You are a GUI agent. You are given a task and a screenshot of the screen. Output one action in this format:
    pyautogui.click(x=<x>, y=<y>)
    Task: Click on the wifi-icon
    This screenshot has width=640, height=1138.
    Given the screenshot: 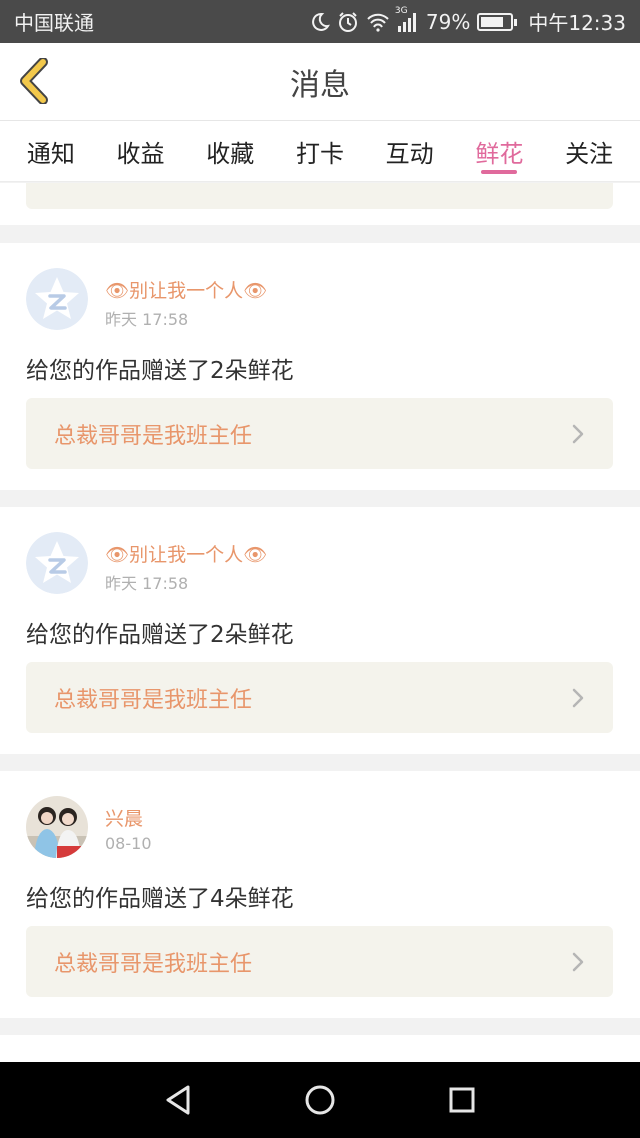 What is the action you would take?
    pyautogui.click(x=378, y=22)
    